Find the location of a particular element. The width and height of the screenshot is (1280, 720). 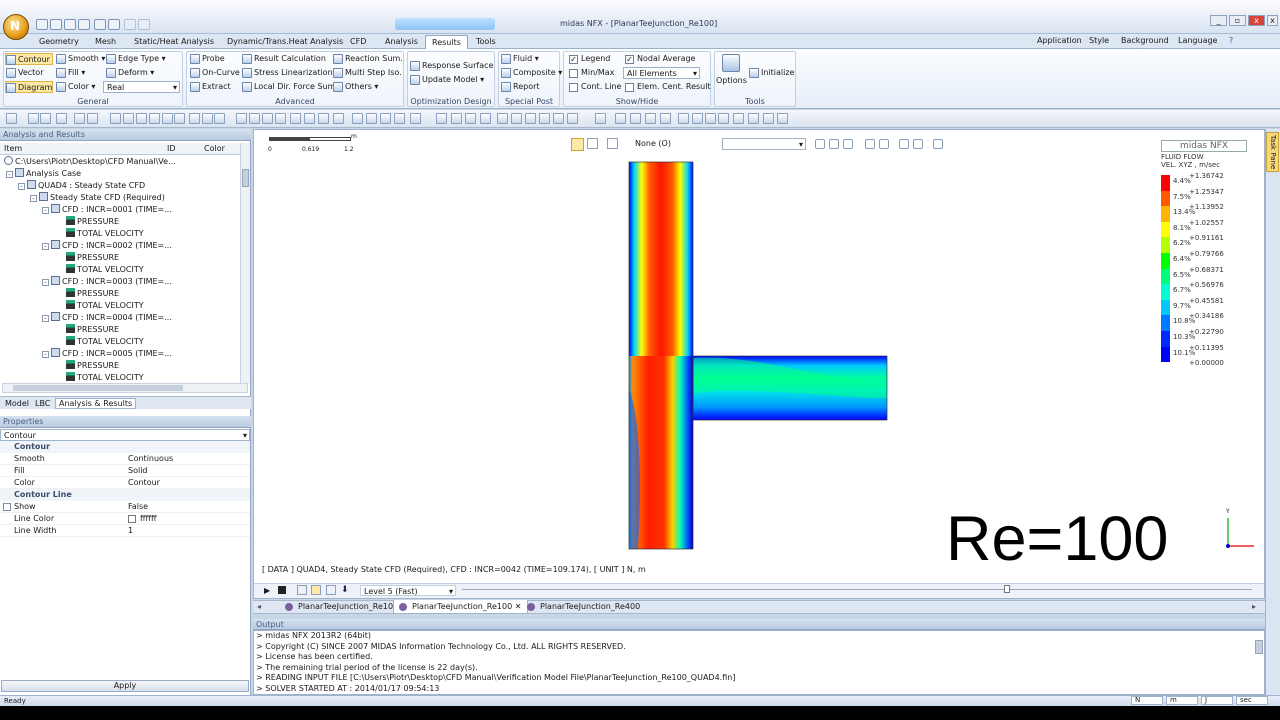

prop-line-color: Line Color ffffff is located at coordinates (125, 519).